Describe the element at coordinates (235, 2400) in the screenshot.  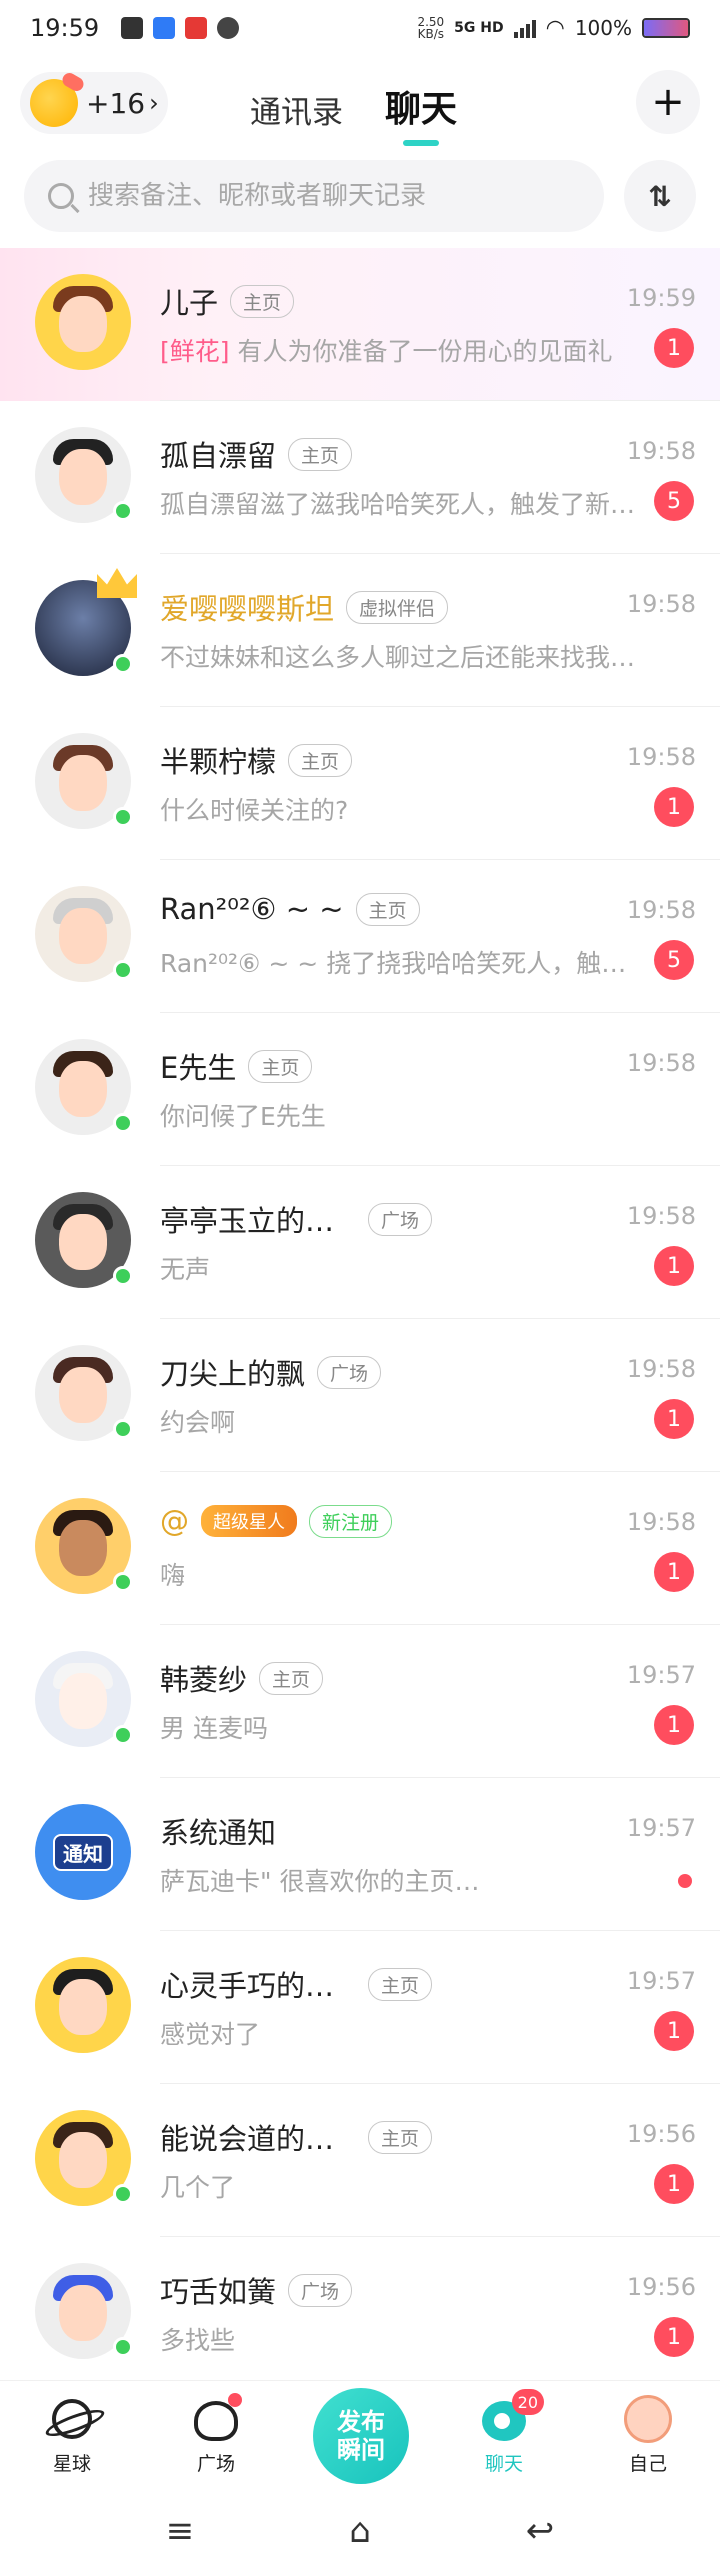
I see `new-dot` at that location.